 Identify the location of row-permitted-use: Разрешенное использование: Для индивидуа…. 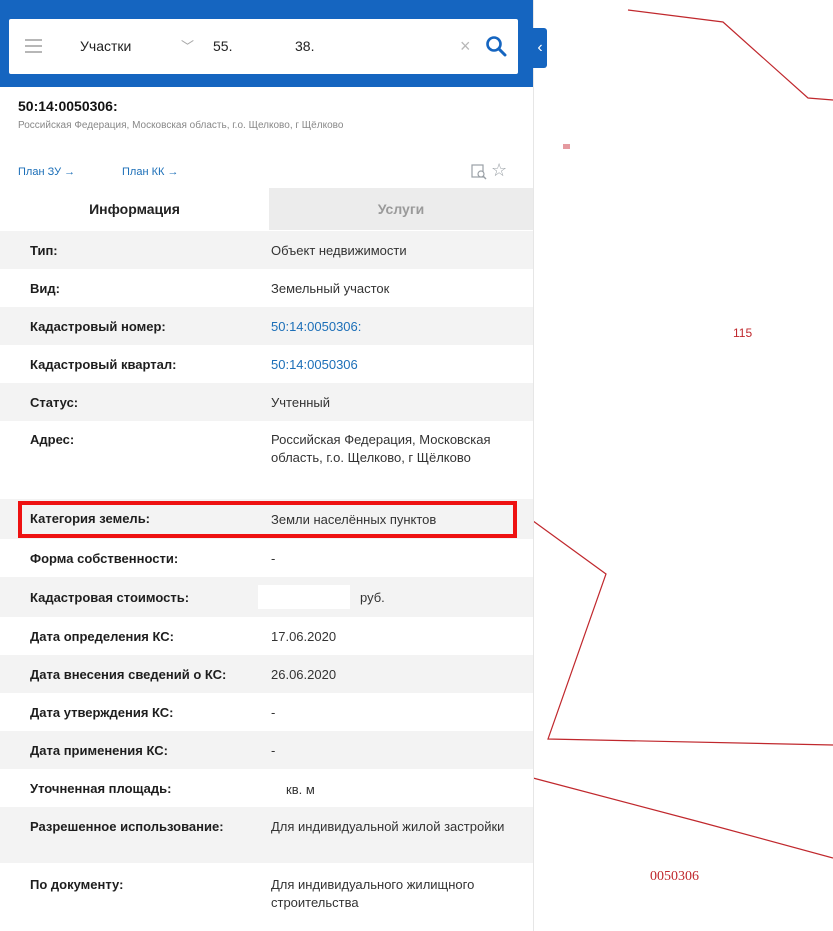
(266, 835).